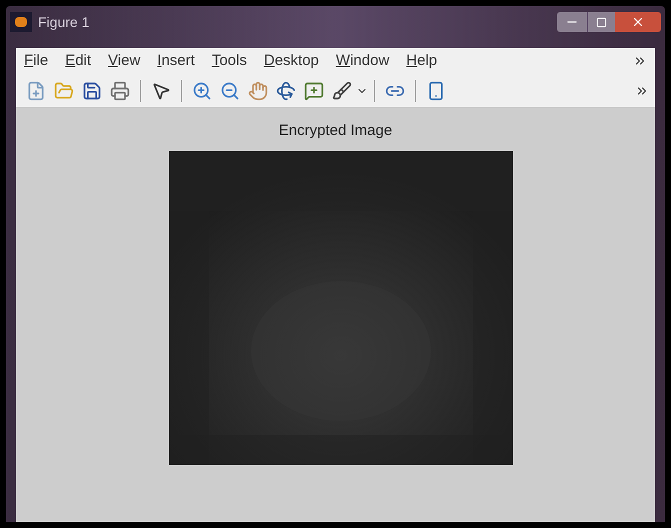 This screenshot has height=528, width=671. Describe the element at coordinates (342, 90) in the screenshot. I see `brush-icon` at that location.